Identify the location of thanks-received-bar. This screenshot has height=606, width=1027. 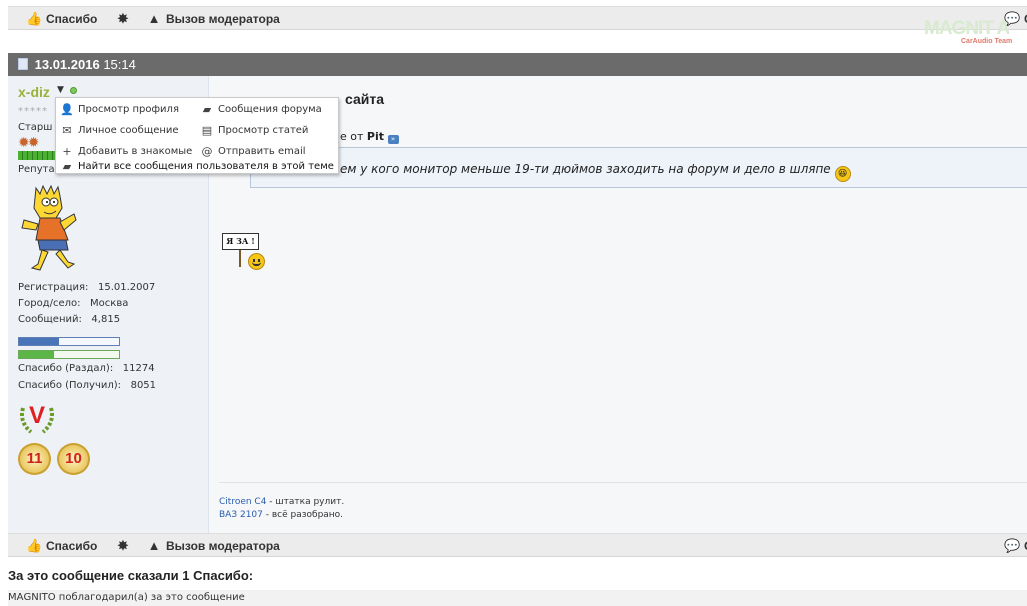
(69, 354).